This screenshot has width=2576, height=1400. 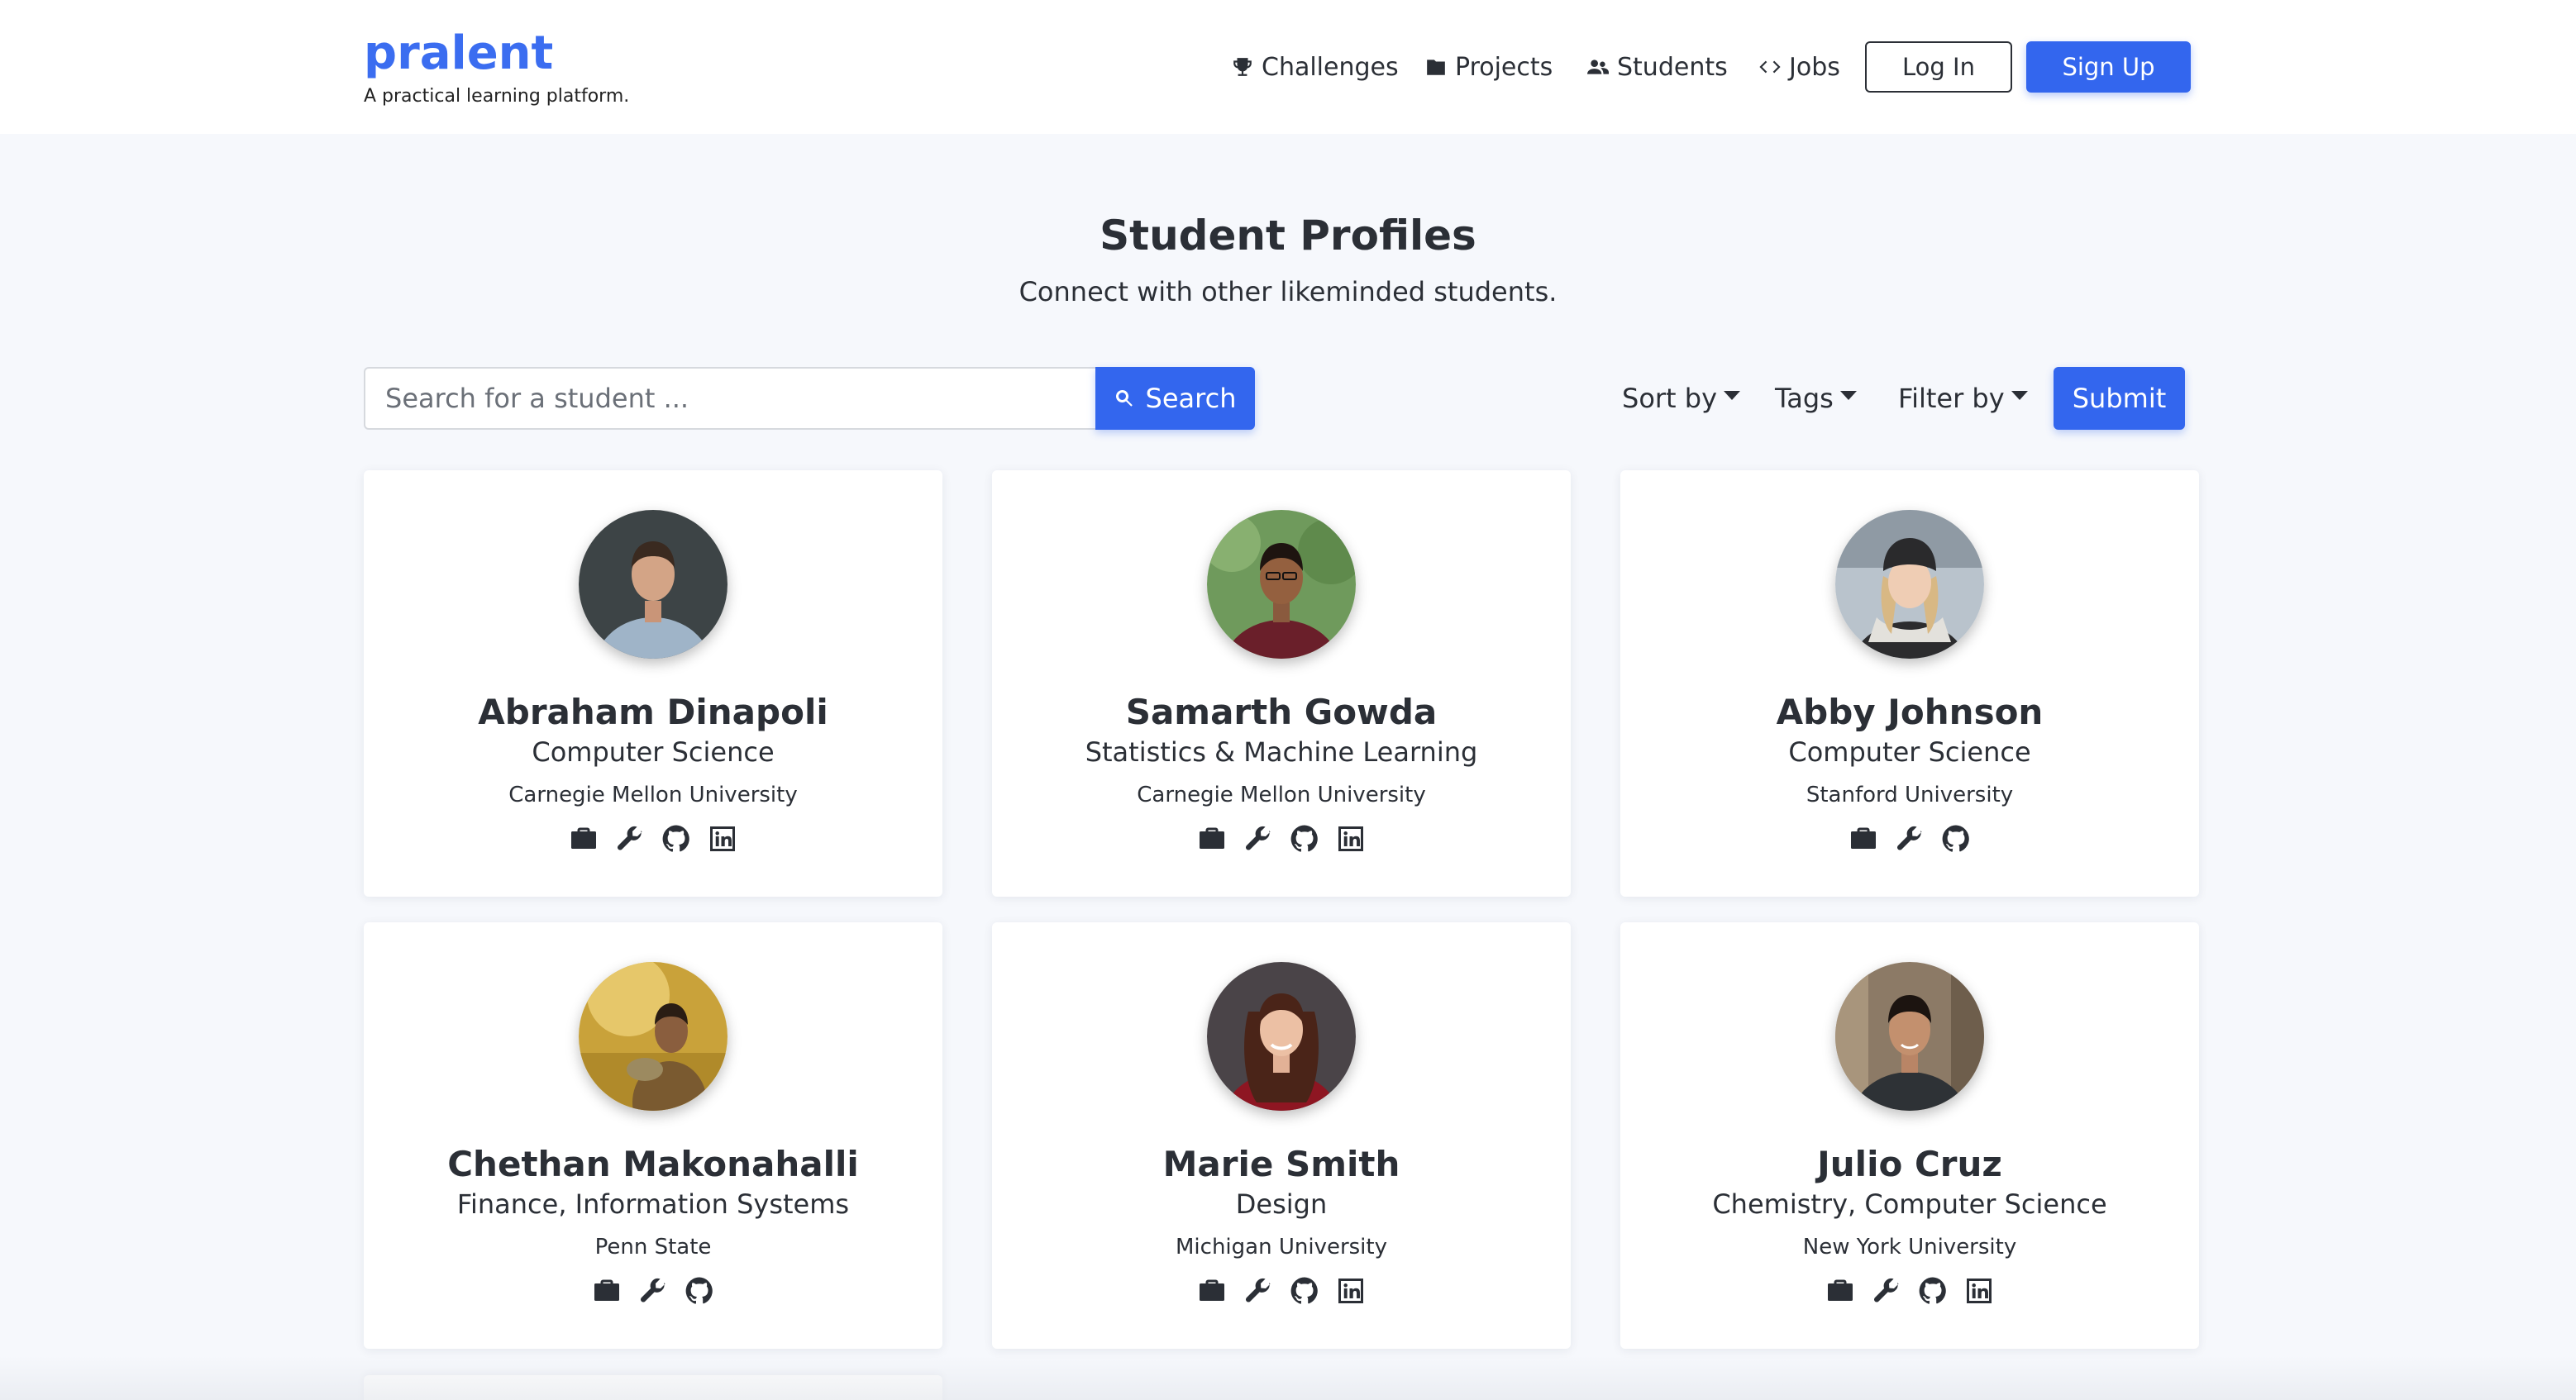 I want to click on nav-jobs: Jobs, so click(x=1799, y=67).